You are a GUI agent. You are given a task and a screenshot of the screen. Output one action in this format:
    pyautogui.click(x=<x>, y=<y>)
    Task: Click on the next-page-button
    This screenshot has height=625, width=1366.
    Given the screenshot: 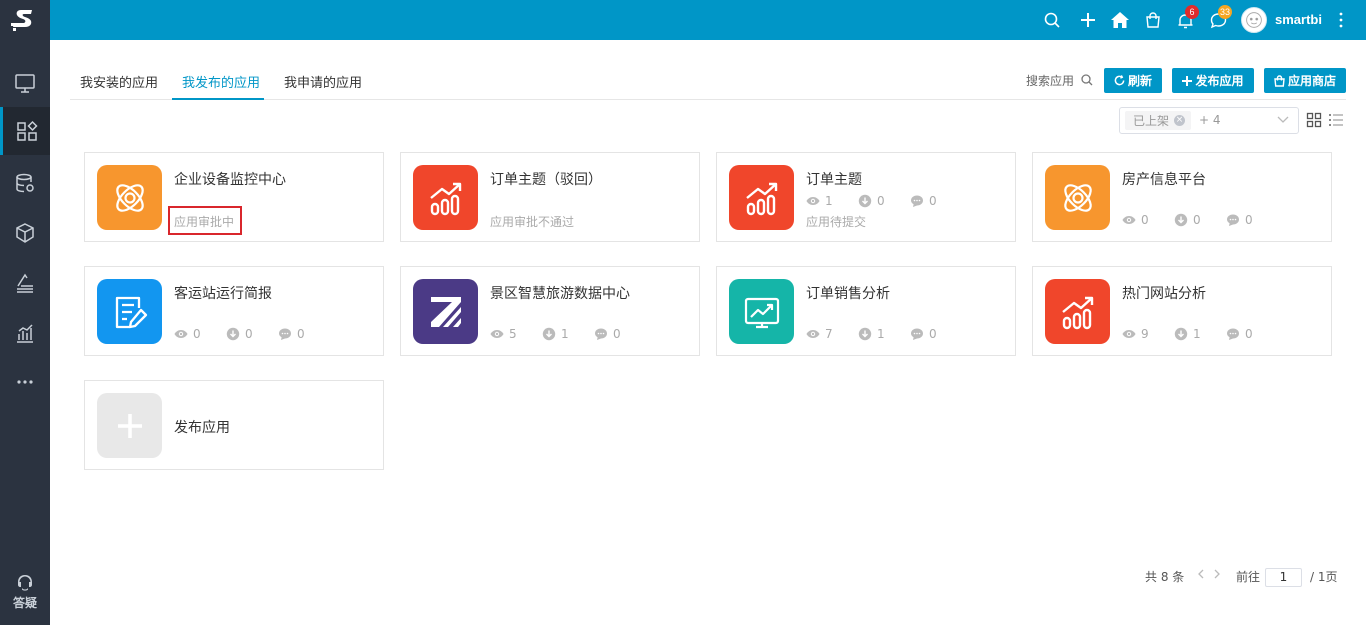 What is the action you would take?
    pyautogui.click(x=1217, y=575)
    